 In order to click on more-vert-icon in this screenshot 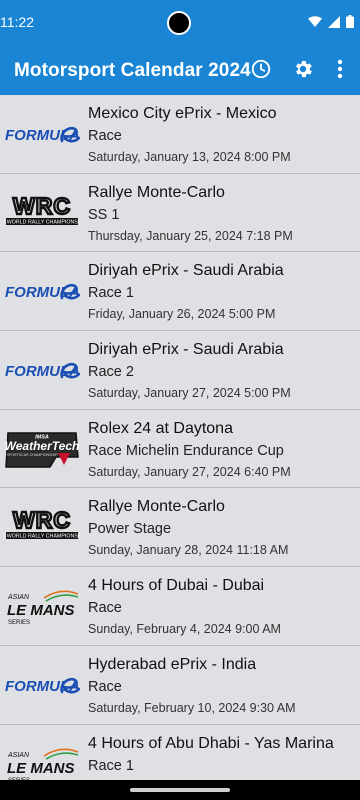, I will do `click(340, 69)`.